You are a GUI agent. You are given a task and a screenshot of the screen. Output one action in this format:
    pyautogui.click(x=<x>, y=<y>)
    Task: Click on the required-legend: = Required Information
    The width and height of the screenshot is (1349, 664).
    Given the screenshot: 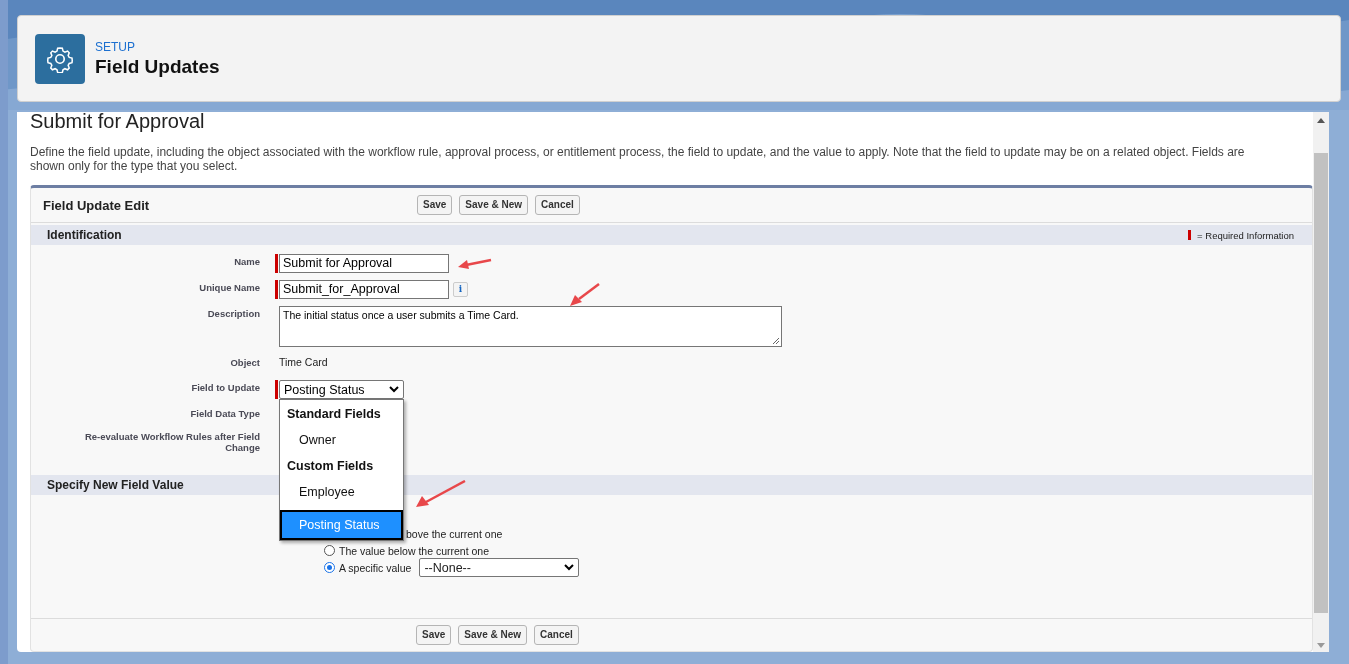 What is the action you would take?
    pyautogui.click(x=1245, y=235)
    